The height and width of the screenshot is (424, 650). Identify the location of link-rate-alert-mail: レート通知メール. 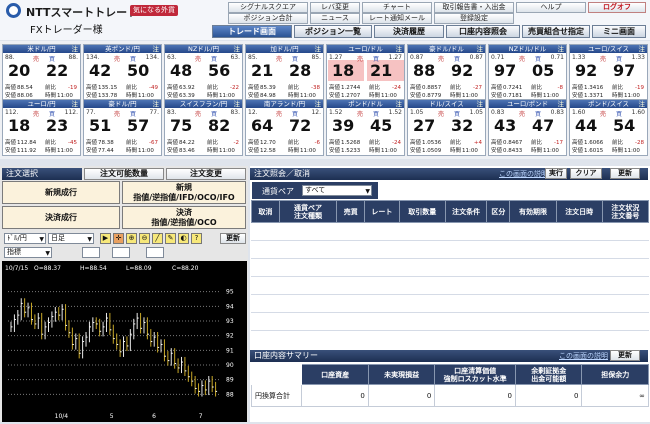
(397, 18).